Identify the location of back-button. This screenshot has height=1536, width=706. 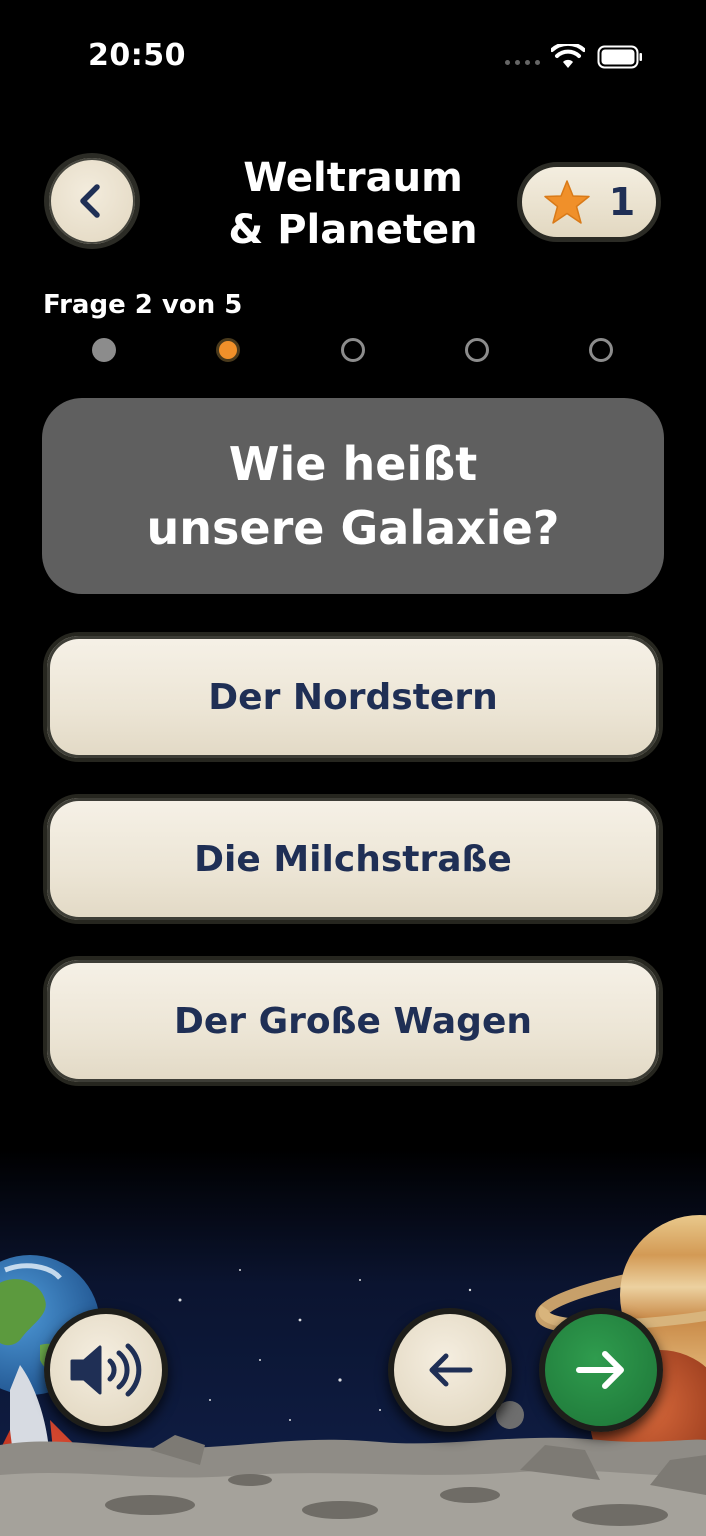
(92, 201).